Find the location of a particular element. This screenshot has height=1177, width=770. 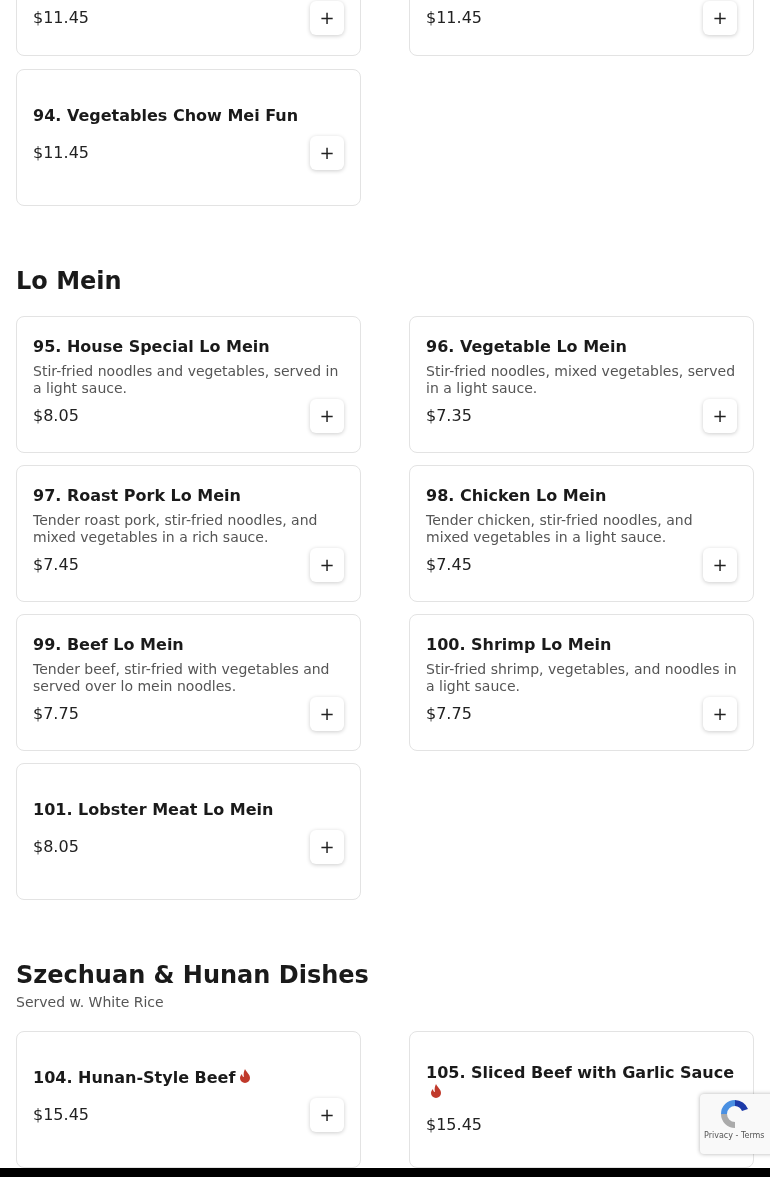

item-name: 98. Chicken Lo Mein is located at coordinates (517, 495).